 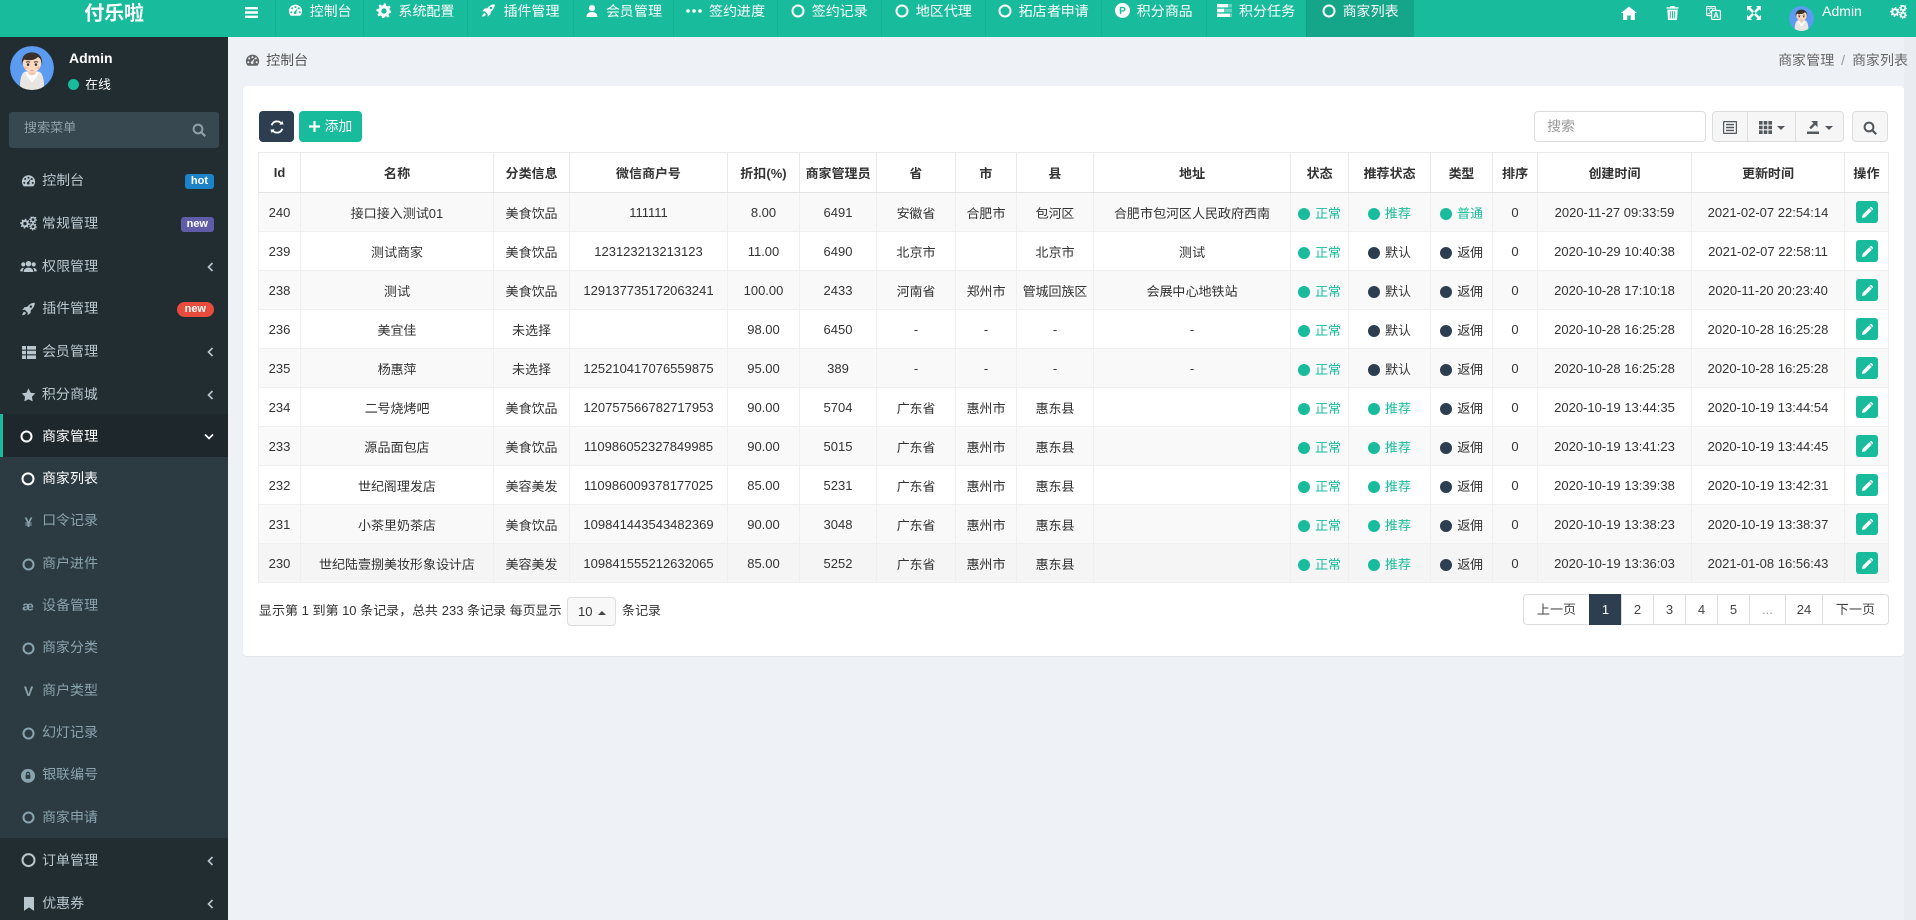 What do you see at coordinates (28, 606) in the screenshot?
I see `svg-text: æ` at bounding box center [28, 606].